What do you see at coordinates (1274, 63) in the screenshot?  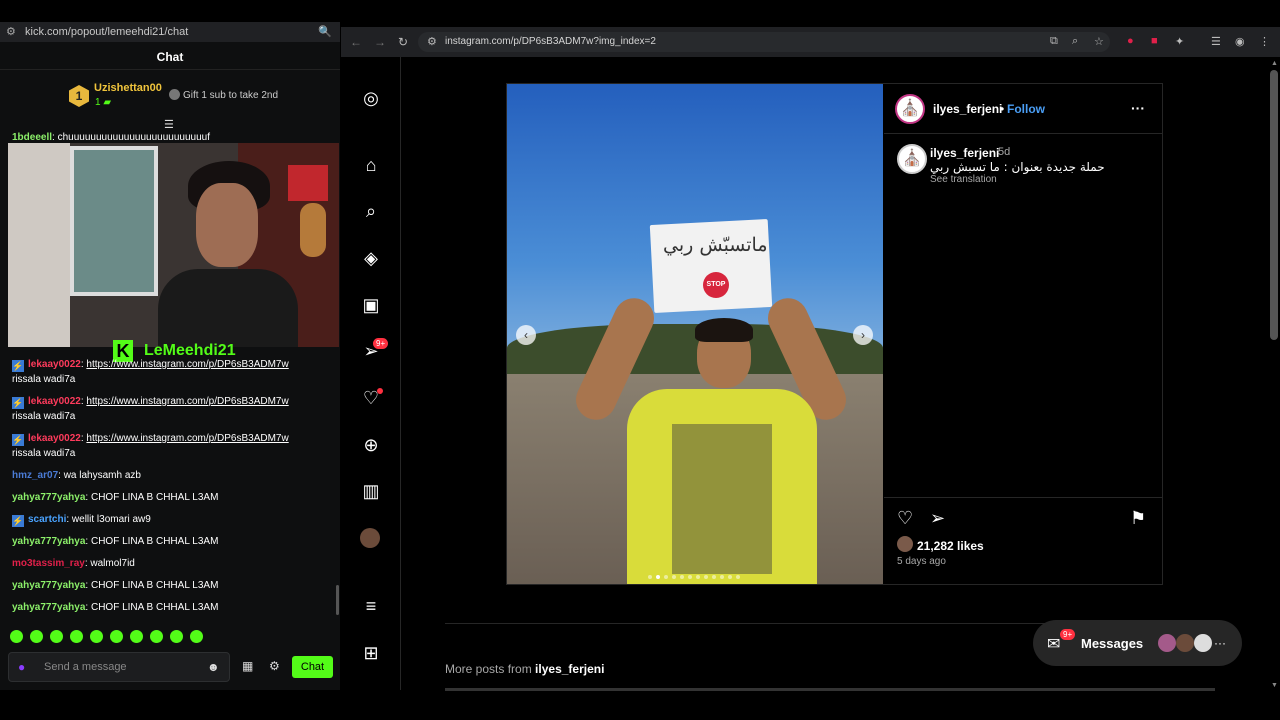 I see `scroll-up-arrow: ▲` at bounding box center [1274, 63].